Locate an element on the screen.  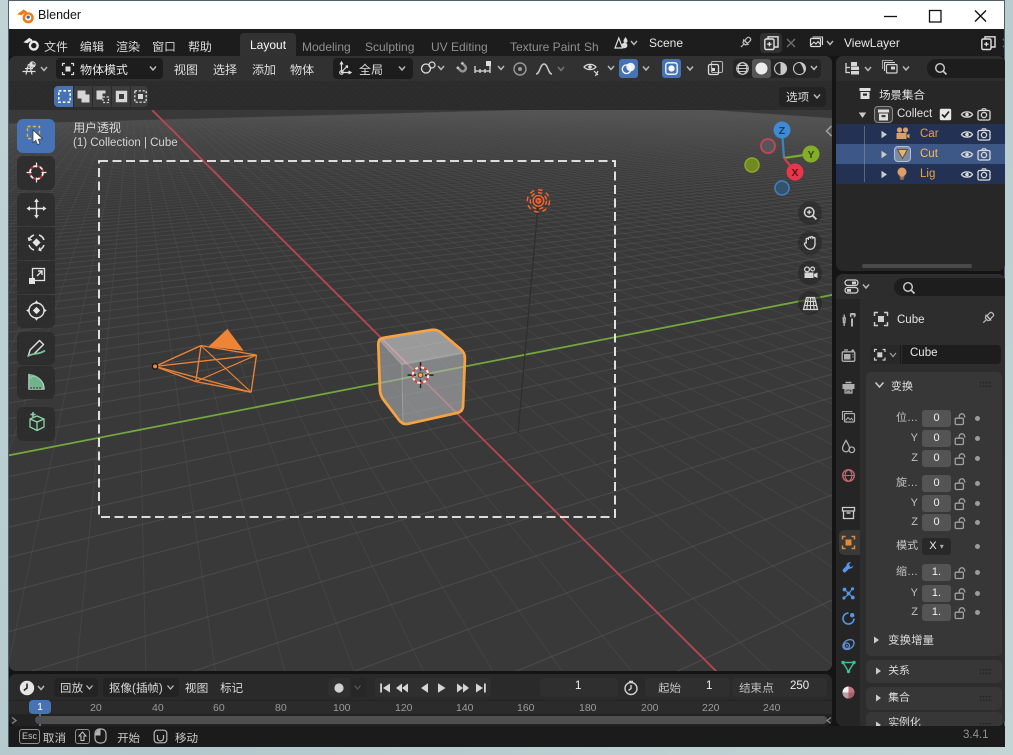
svg-text: Y is located at coordinates (810, 155).